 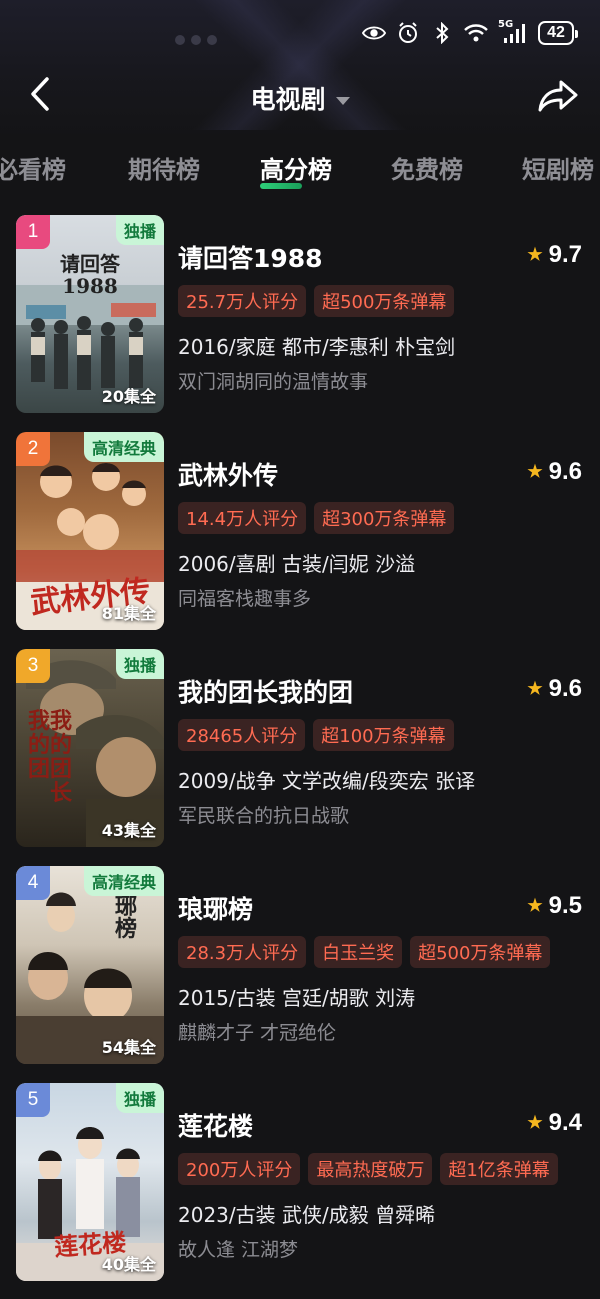 What do you see at coordinates (90, 748) in the screenshot?
I see `poster-image: 我我 的的 团团 长 3 独播 43集全` at bounding box center [90, 748].